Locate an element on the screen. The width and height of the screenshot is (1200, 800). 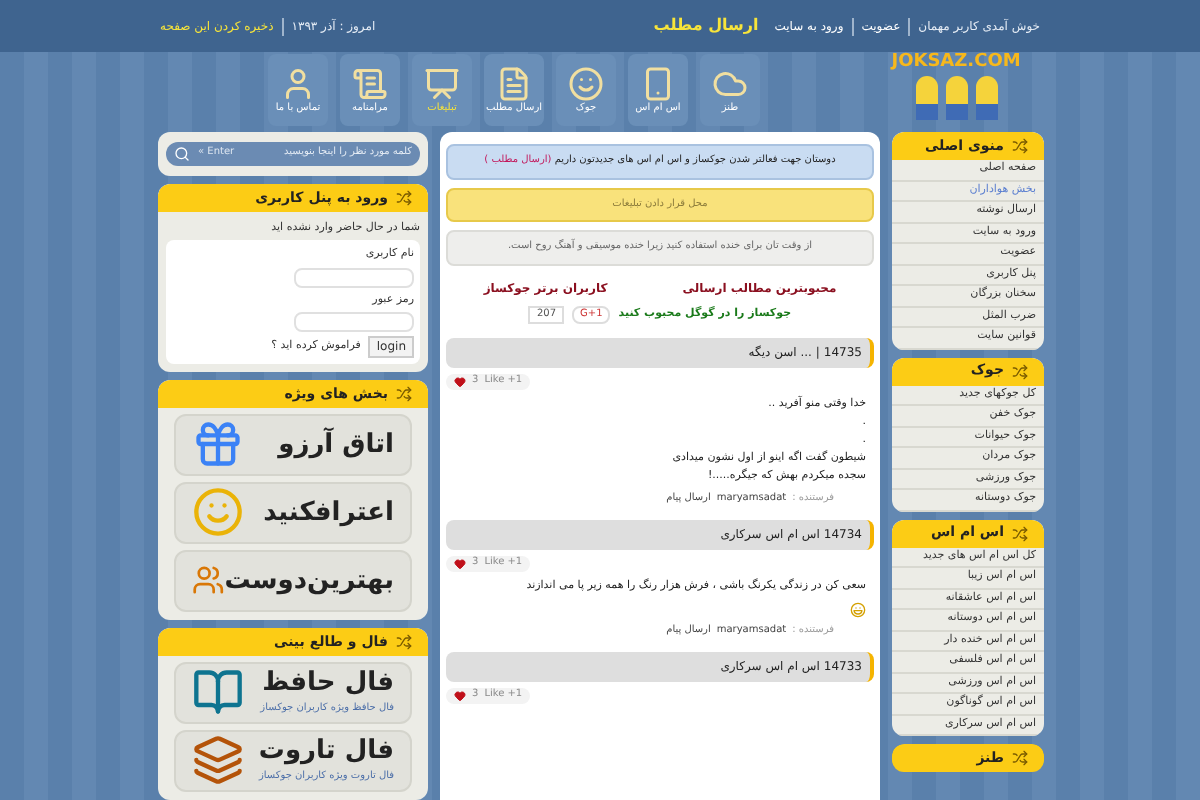
scroll-icon is located at coordinates (370, 84).